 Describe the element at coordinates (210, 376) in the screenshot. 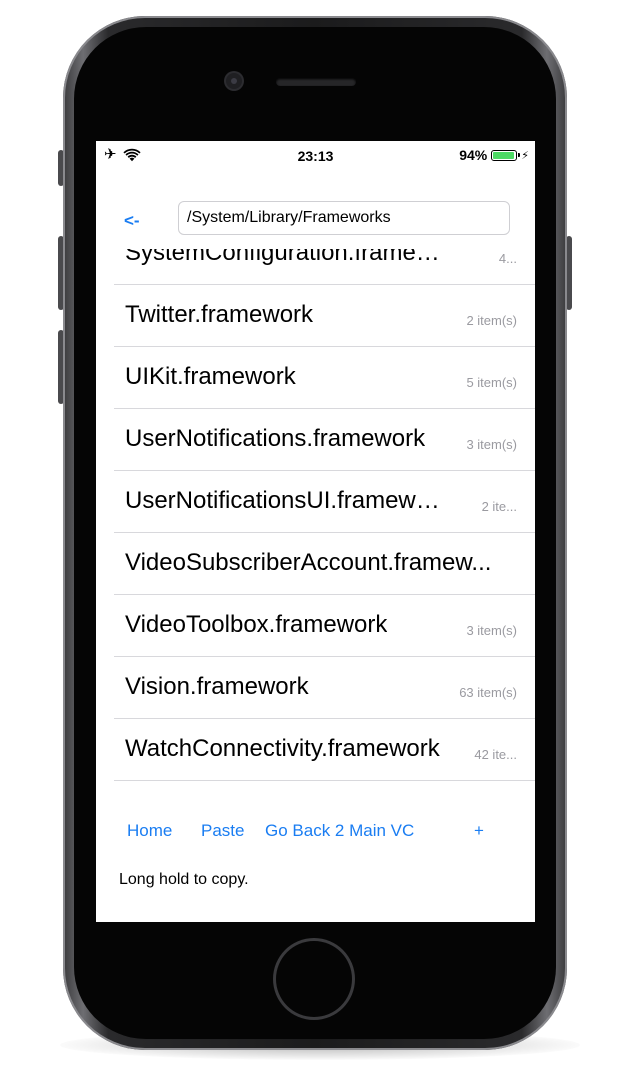

I see `file-name: UIKit.framework` at that location.